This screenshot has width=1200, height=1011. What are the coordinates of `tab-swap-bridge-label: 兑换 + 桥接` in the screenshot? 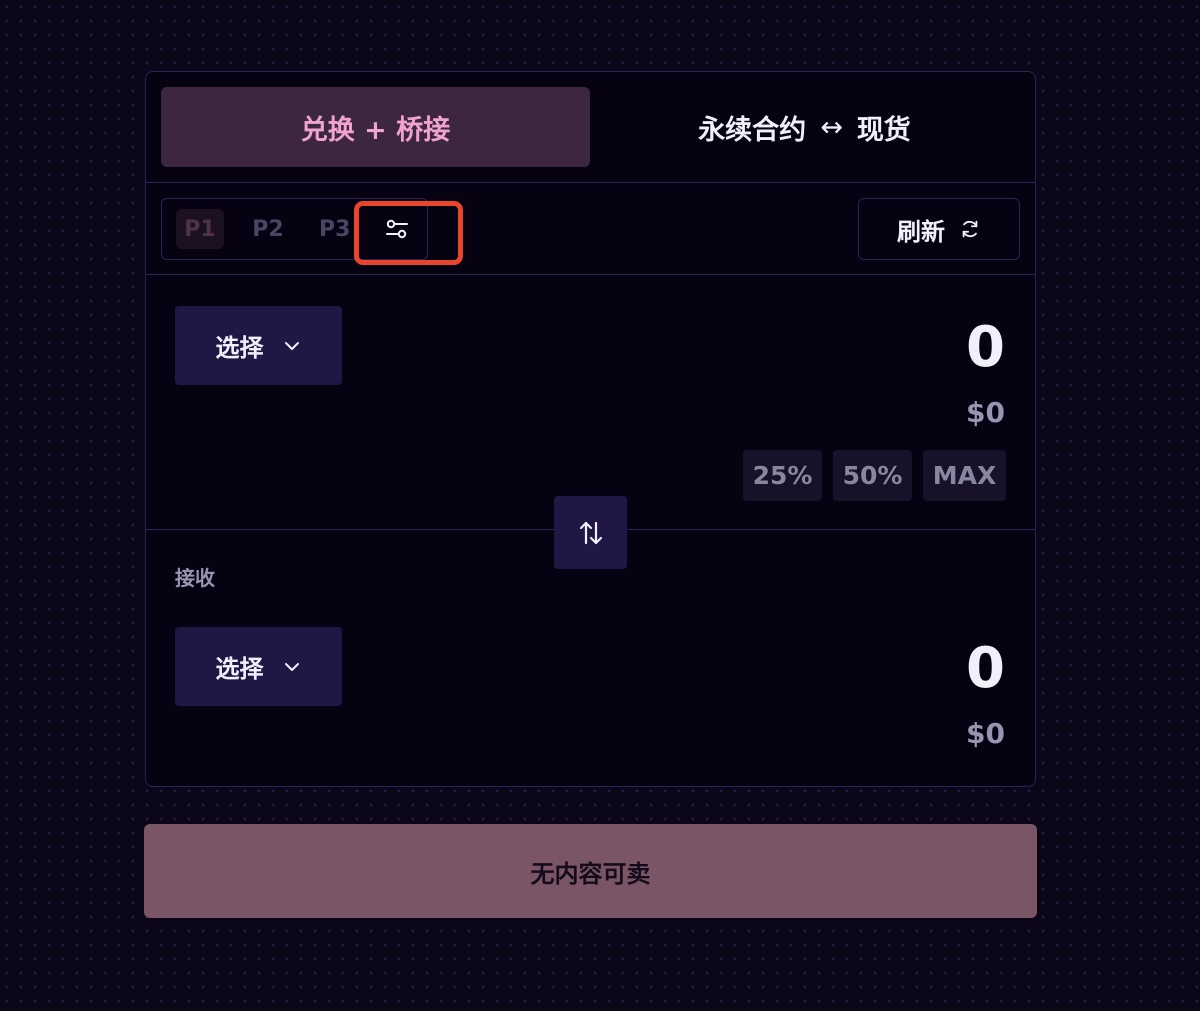 It's located at (375, 130).